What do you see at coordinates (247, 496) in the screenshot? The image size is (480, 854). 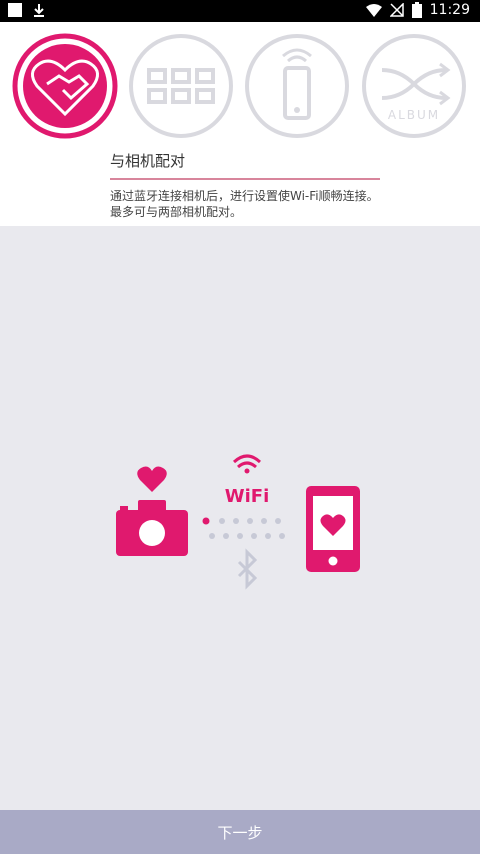 I see `wifi-label: WiFi` at bounding box center [247, 496].